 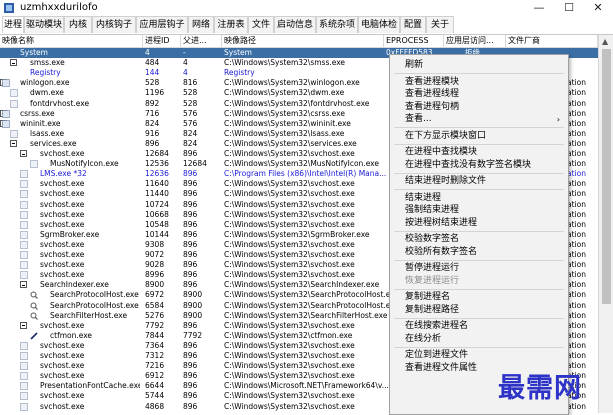 I want to click on process-name: SgrmBroker.exe, so click(x=70, y=234).